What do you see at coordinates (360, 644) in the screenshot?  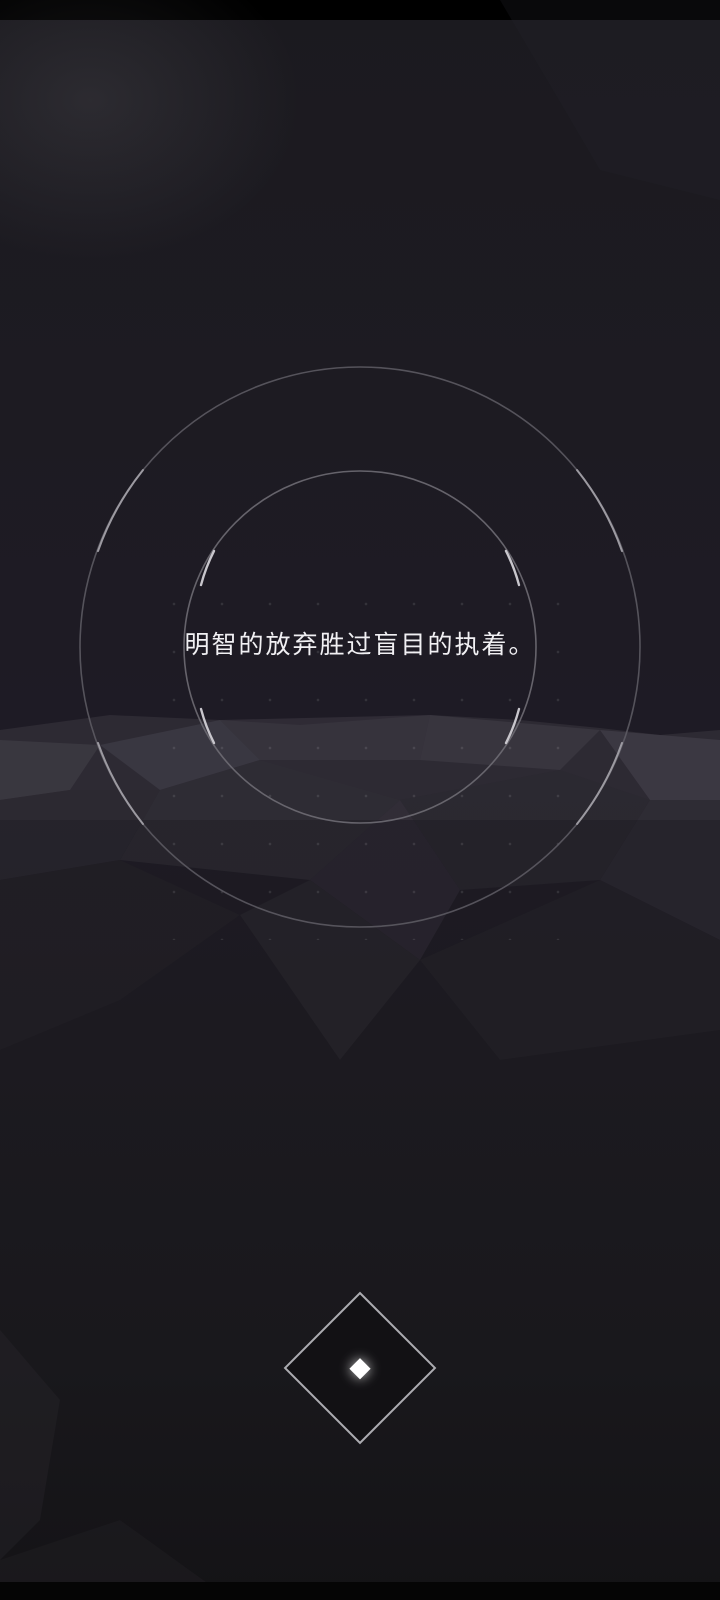 I see `quote-text: 明智的放弃胜过盲目的执着。` at bounding box center [360, 644].